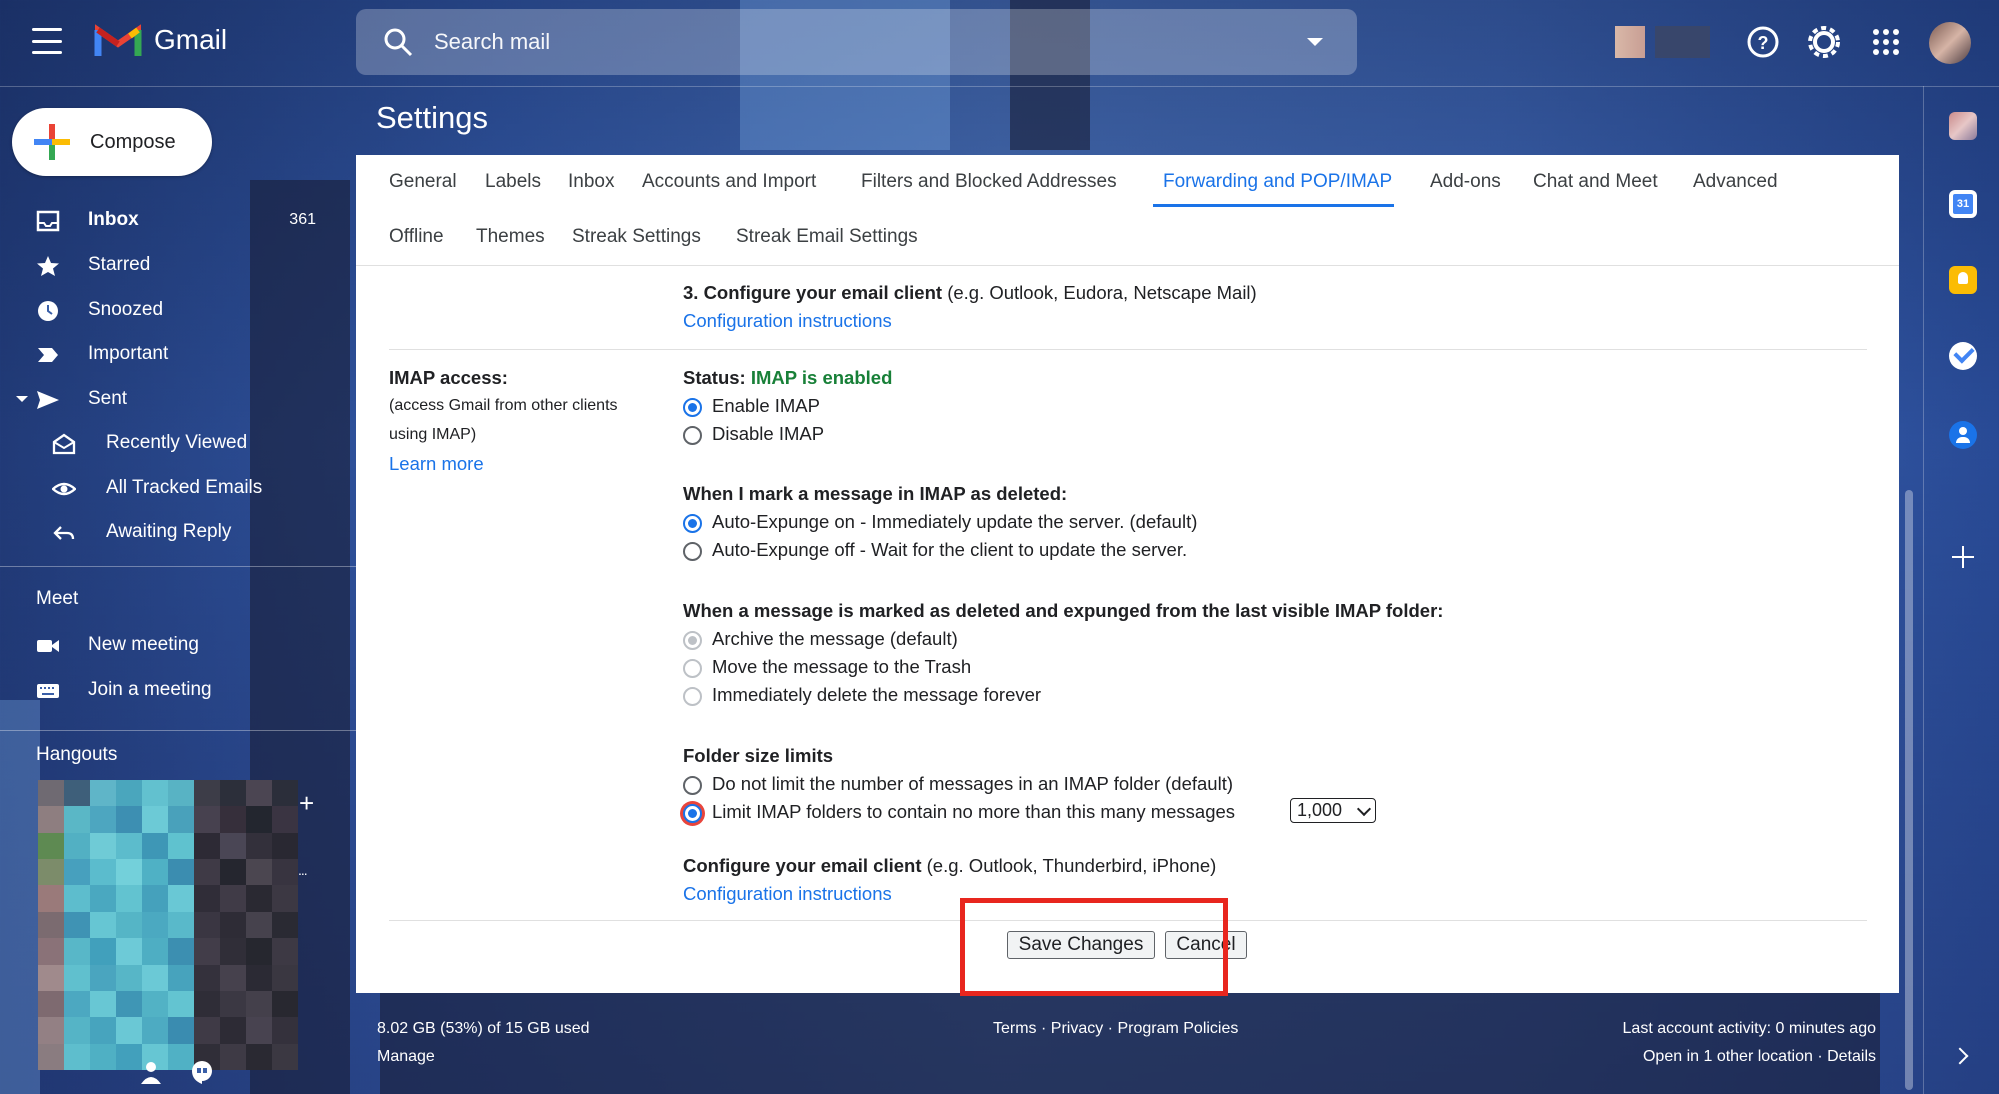  I want to click on imap-status-value: IMAP is enabled, so click(821, 377).